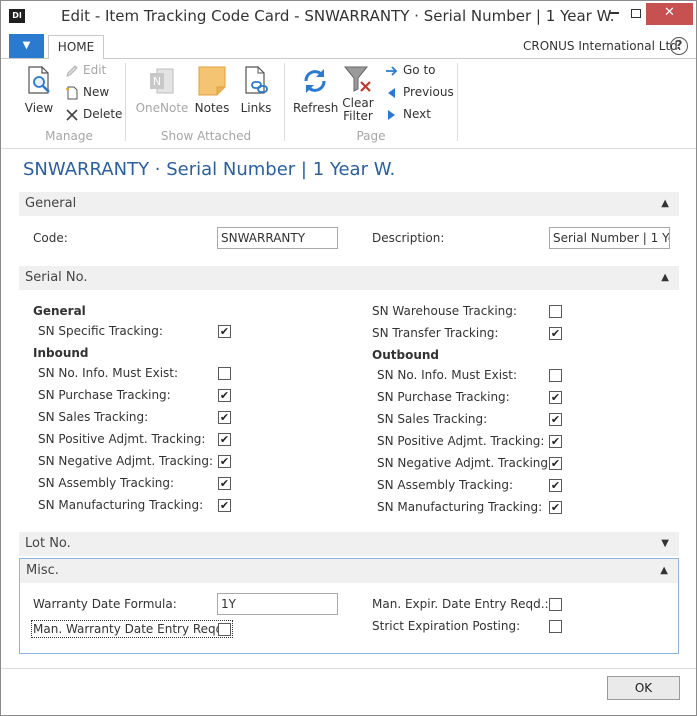 This screenshot has width=697, height=716. I want to click on delete-button: Delete, so click(93, 114).